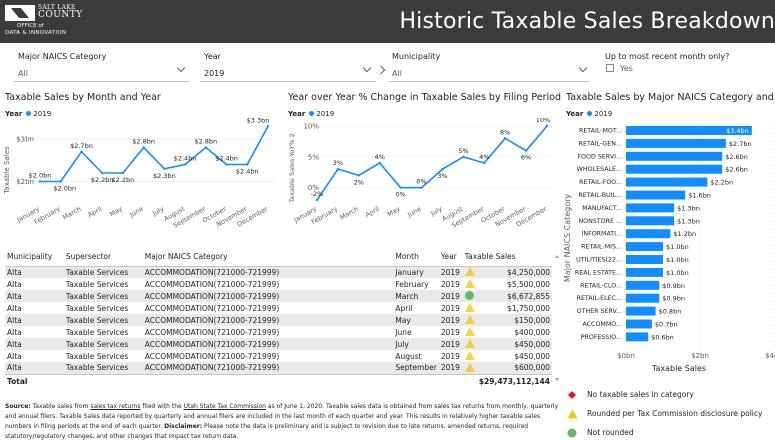 This screenshot has width=775, height=441. What do you see at coordinates (450, 257) in the screenshot?
I see `col-year: Year` at bounding box center [450, 257].